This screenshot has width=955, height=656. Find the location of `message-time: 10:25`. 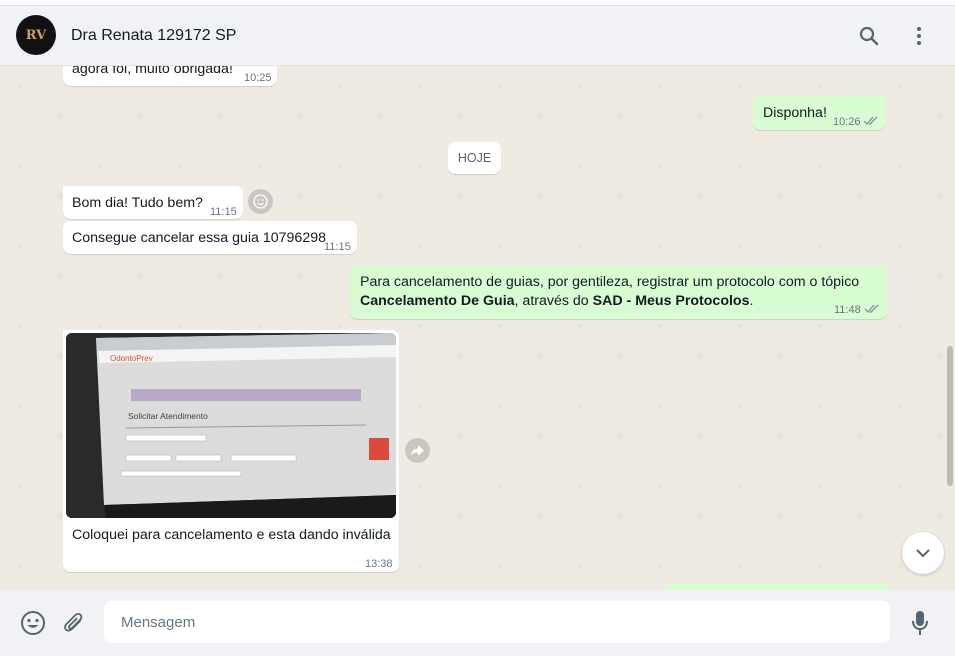

message-time: 10:25 is located at coordinates (258, 78).